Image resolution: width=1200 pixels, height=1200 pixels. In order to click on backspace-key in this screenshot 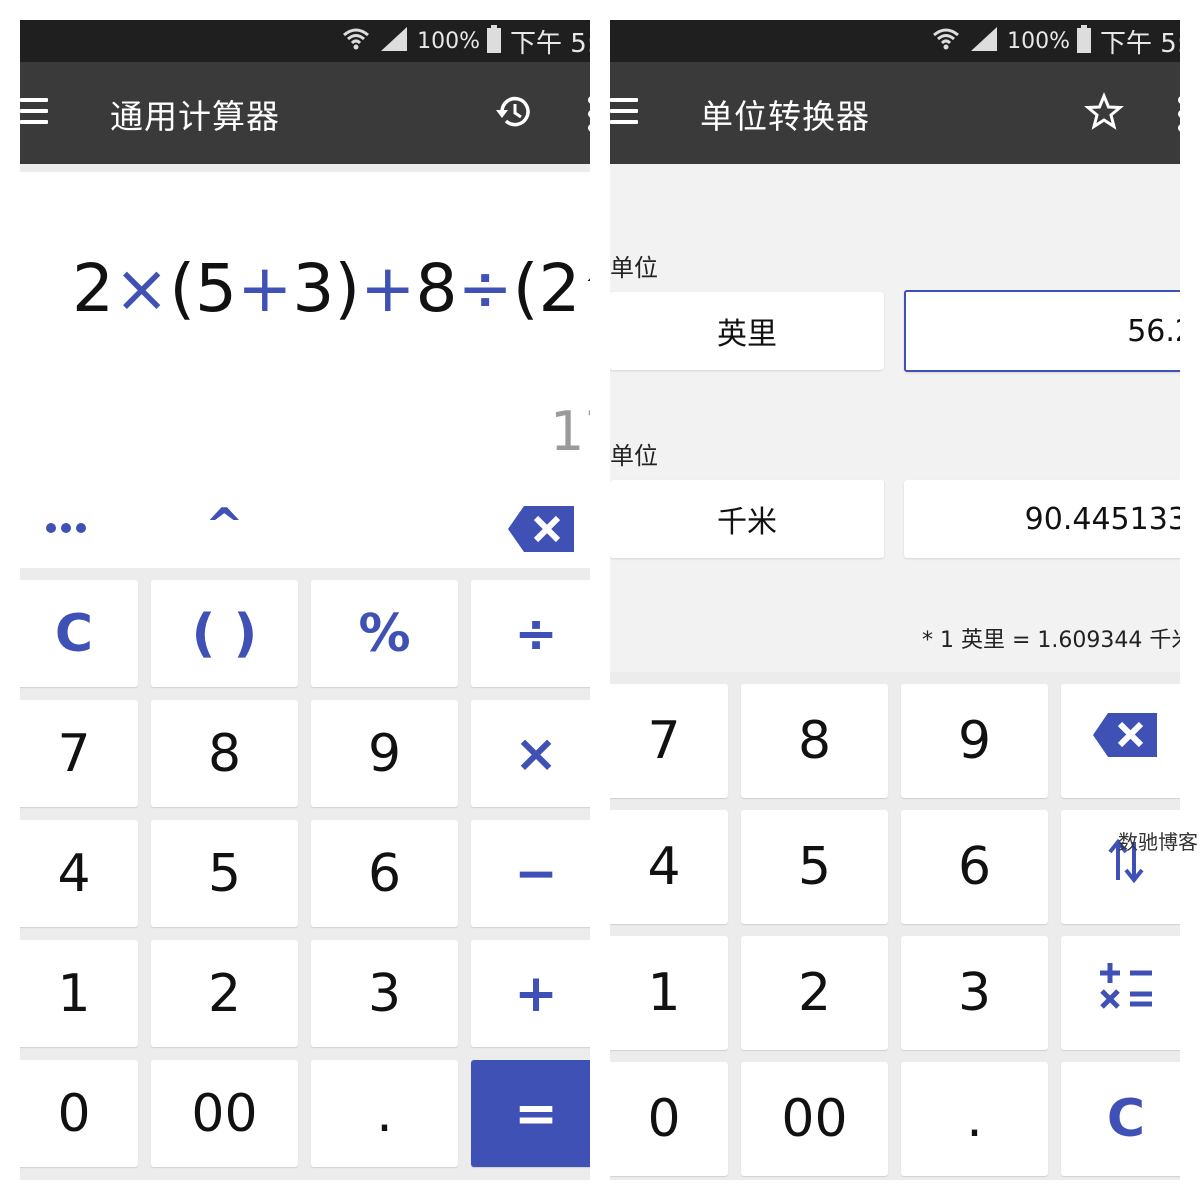, I will do `click(1120, 741)`.